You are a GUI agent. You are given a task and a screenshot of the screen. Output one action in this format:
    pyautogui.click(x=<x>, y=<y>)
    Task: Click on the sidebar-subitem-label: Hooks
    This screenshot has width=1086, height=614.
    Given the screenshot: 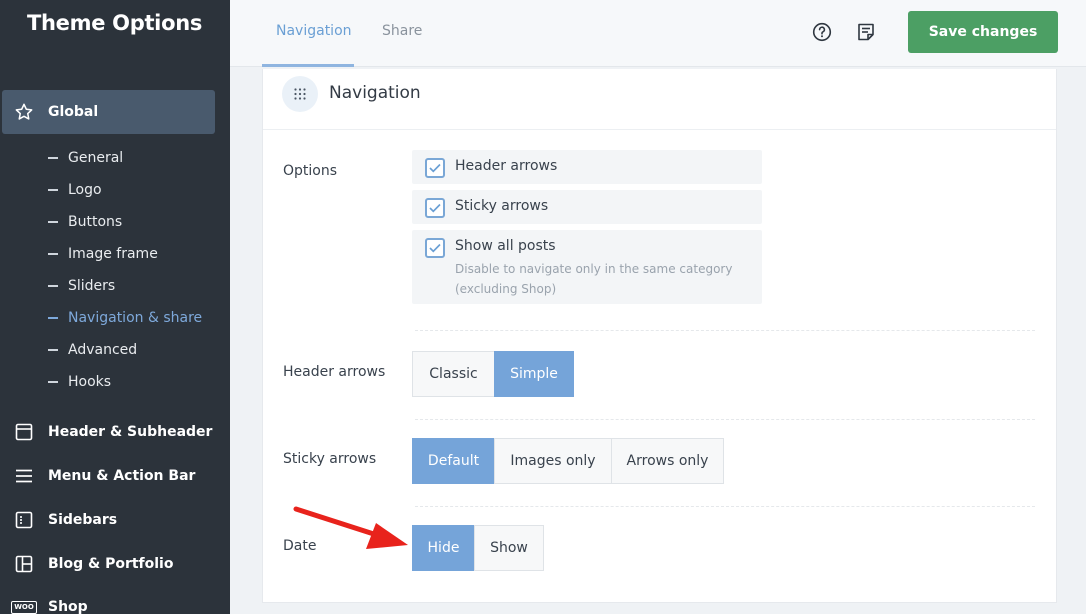 What is the action you would take?
    pyautogui.click(x=90, y=382)
    